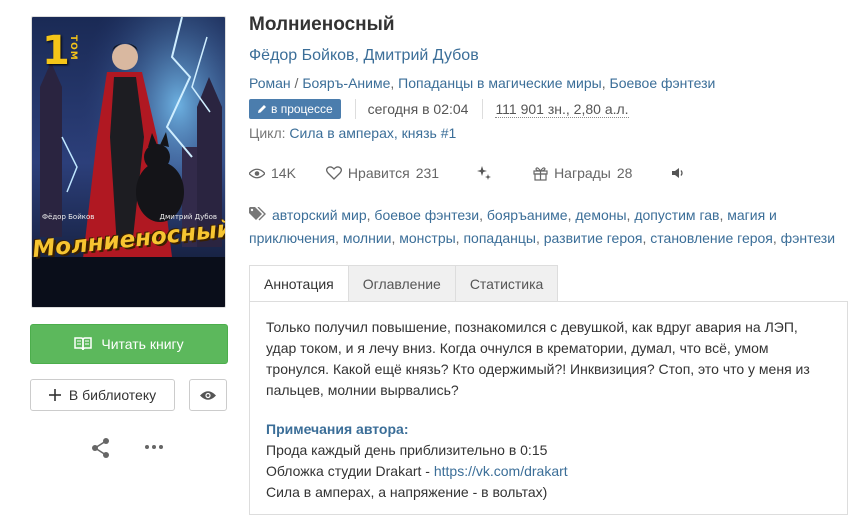 The image size is (863, 525). I want to click on likes-label: Нравится, so click(378, 173).